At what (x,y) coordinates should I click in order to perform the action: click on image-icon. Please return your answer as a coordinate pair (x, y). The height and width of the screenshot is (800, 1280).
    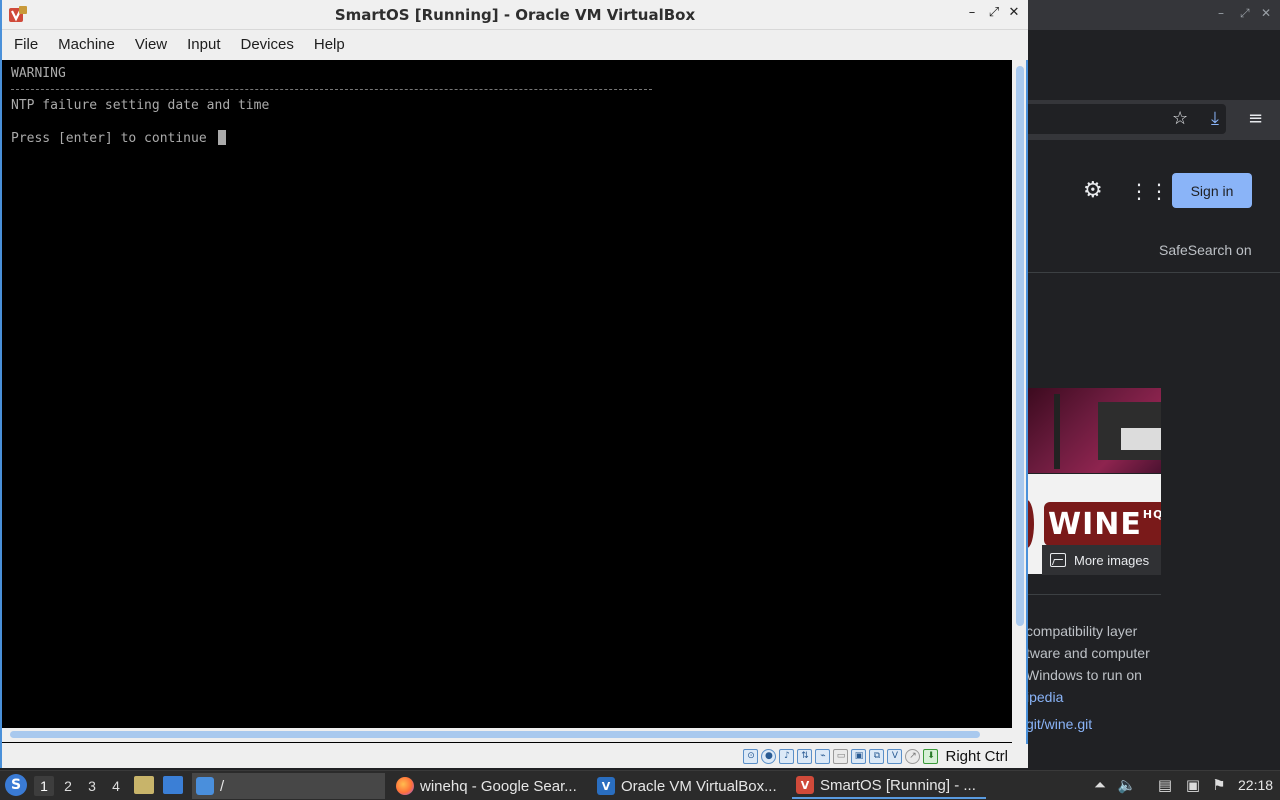
    Looking at the image, I should click on (1058, 560).